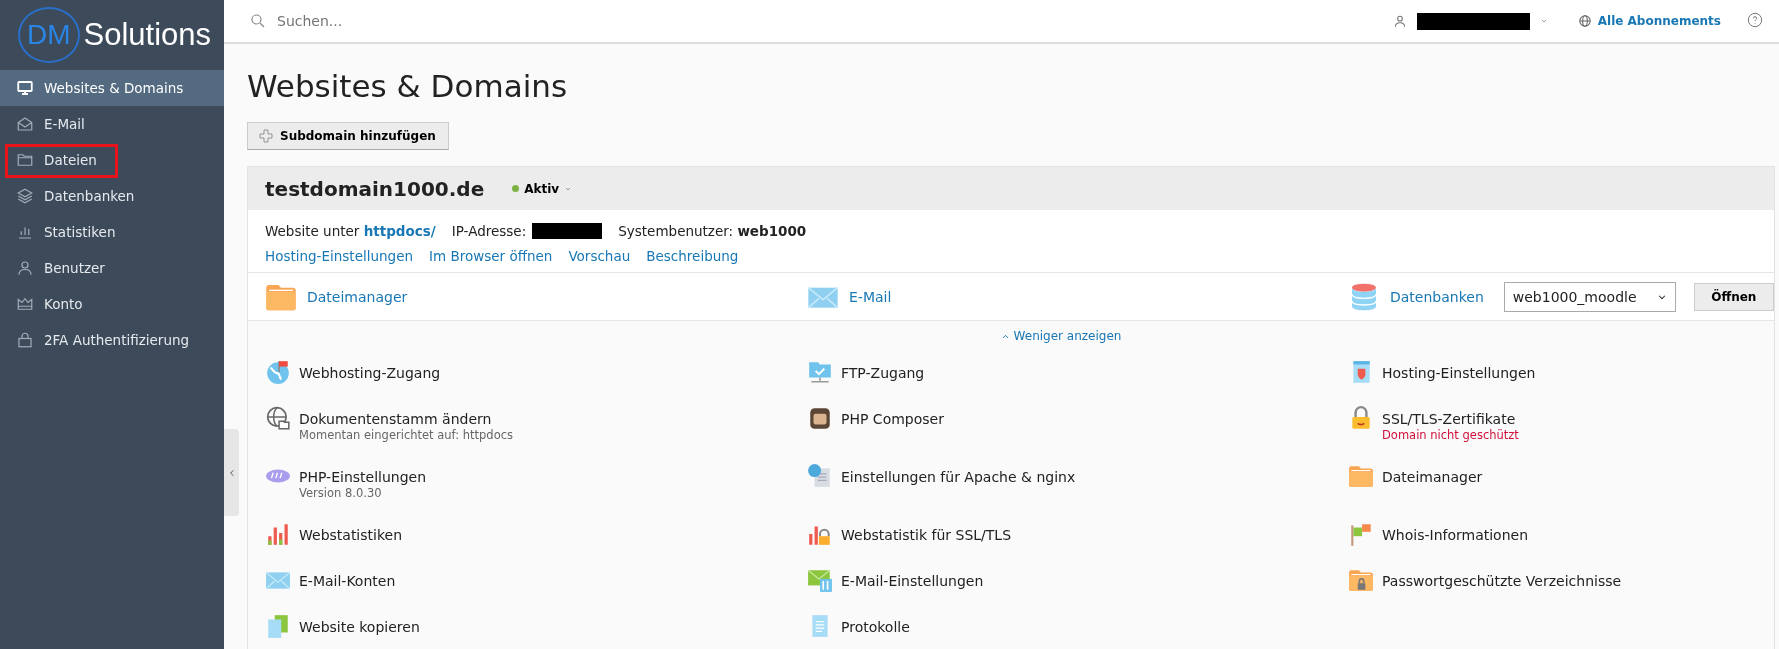 The height and width of the screenshot is (649, 1779). I want to click on sidebar-item: E-Mail, so click(112, 124).